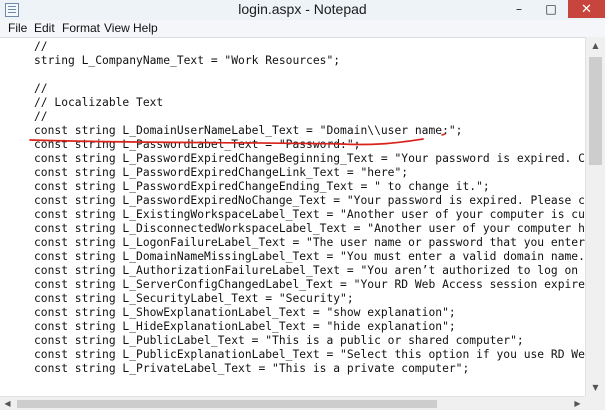  What do you see at coordinates (99, 102) in the screenshot?
I see `editor-line: // Localizable Text` at bounding box center [99, 102].